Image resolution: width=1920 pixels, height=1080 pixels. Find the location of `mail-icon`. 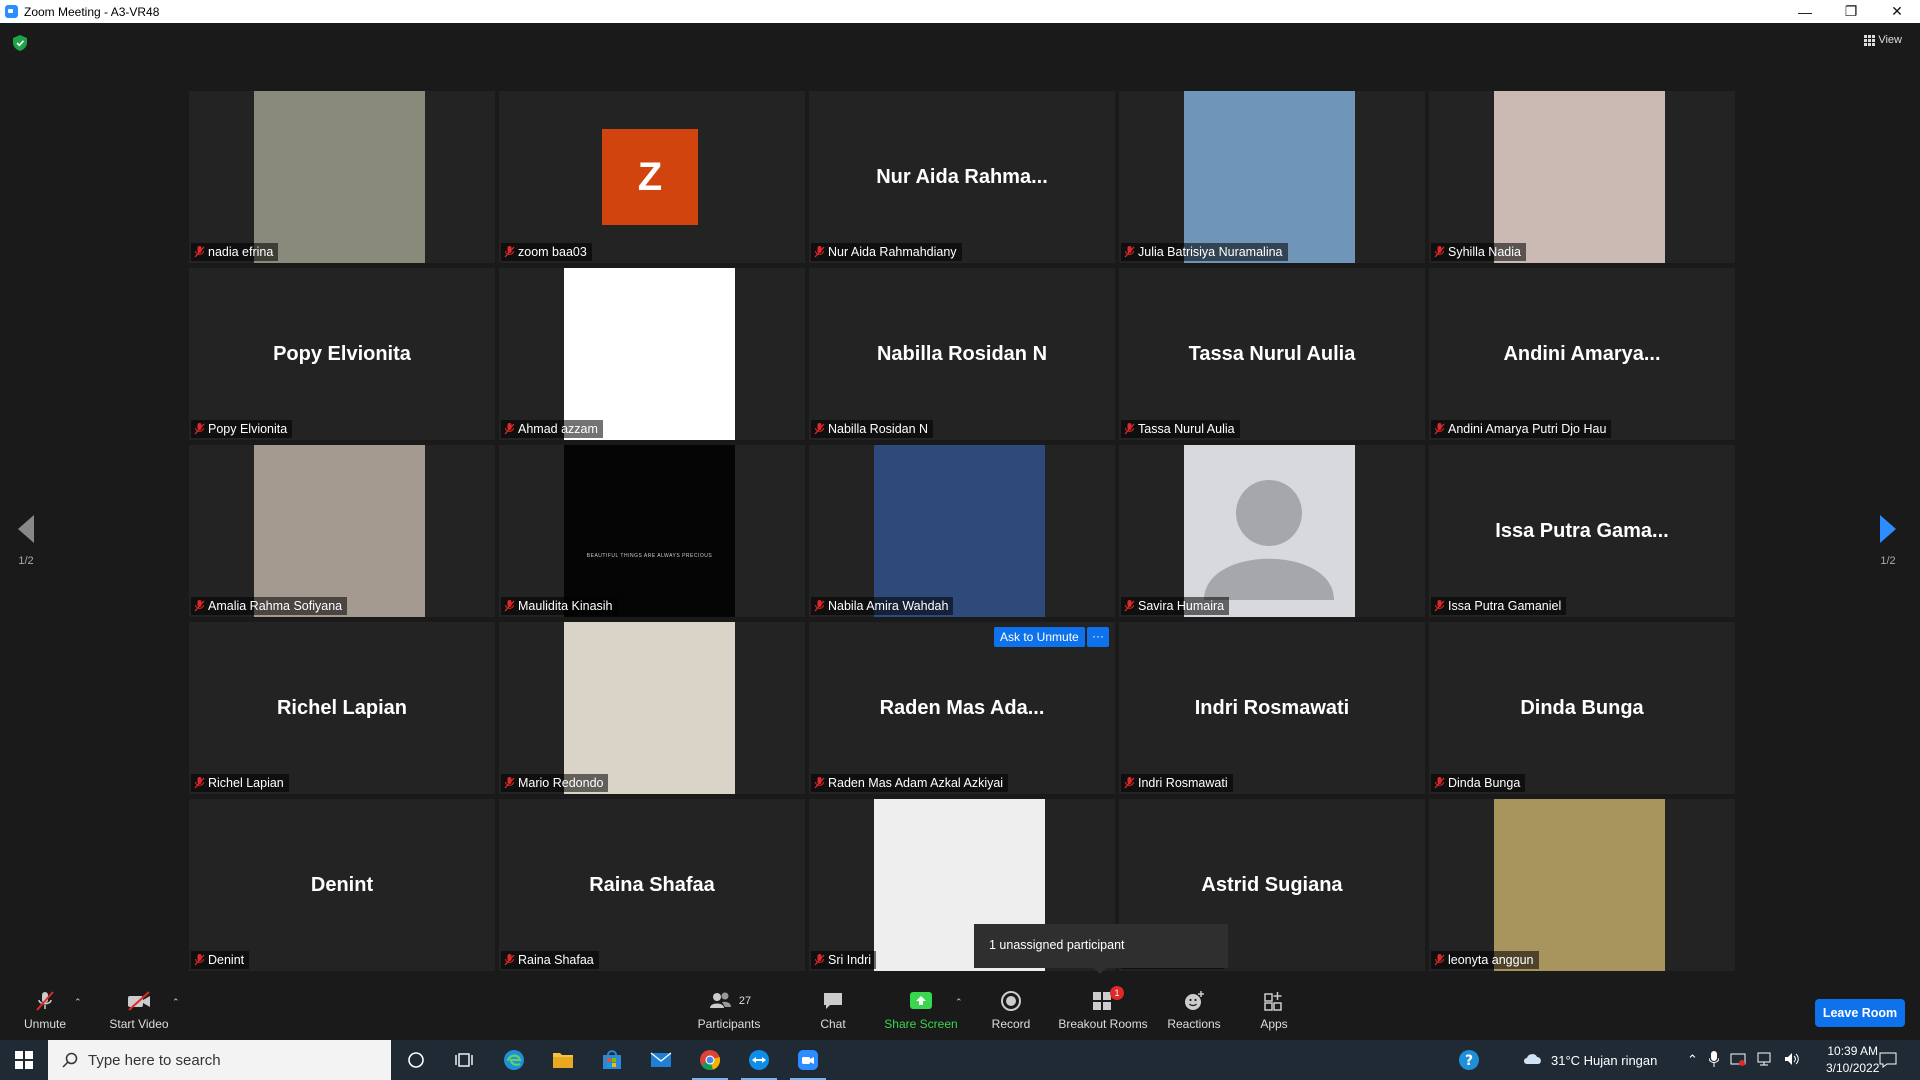

mail-icon is located at coordinates (661, 1060).